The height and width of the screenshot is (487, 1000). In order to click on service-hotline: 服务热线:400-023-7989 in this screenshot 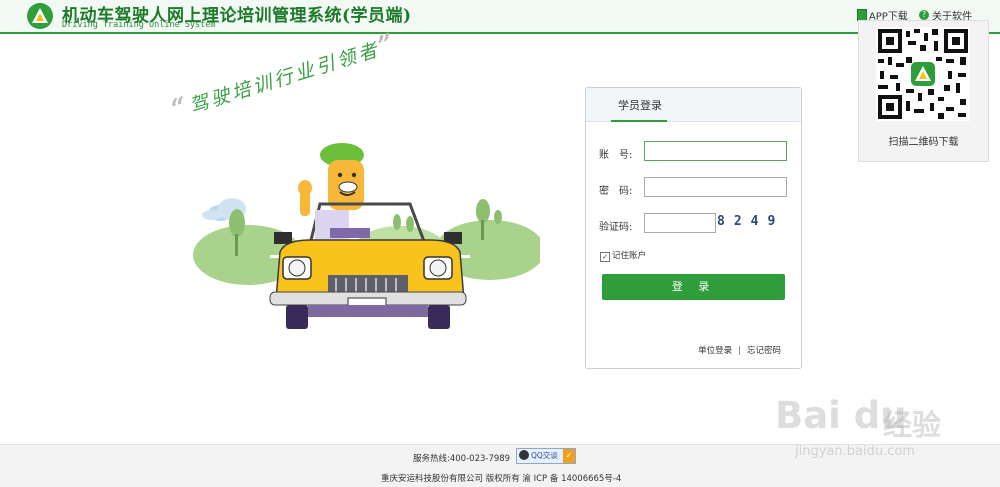, I will do `click(462, 459)`.